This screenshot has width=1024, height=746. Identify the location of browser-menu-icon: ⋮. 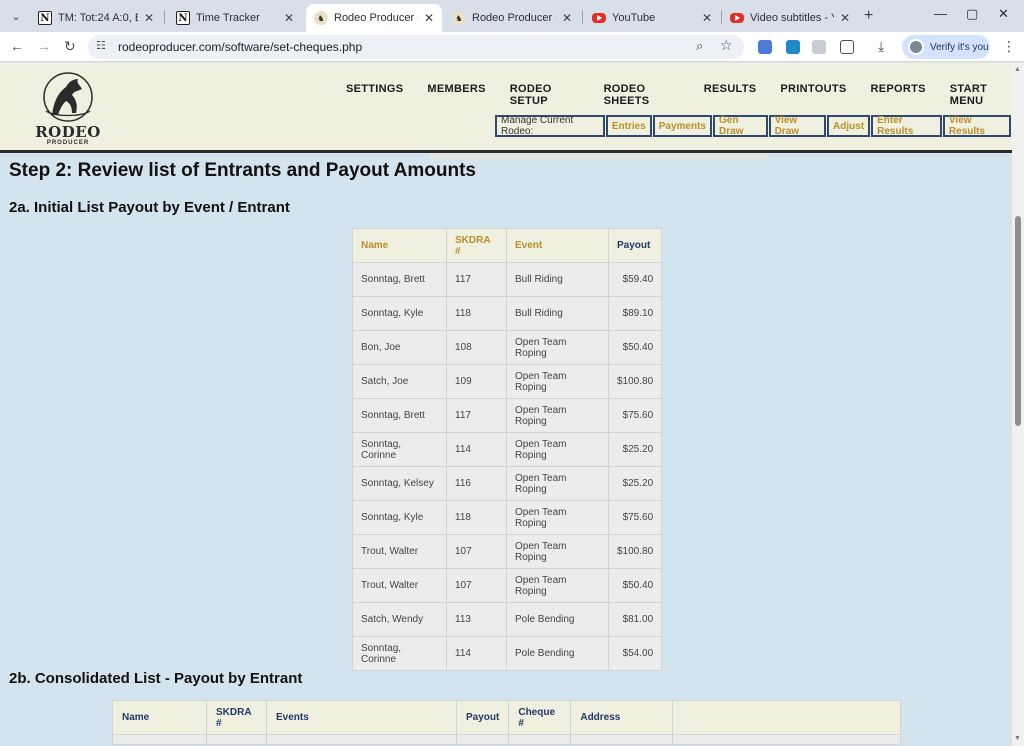
(1009, 46).